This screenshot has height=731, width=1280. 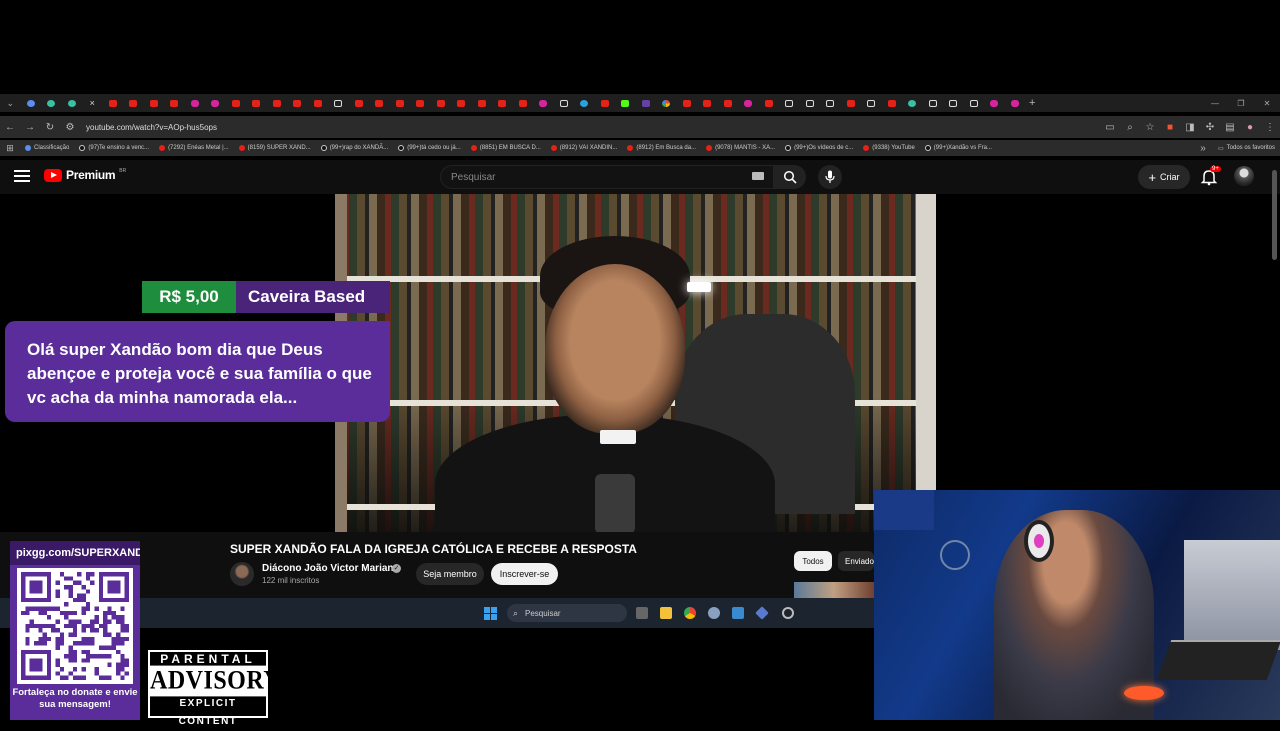 I want to click on new-tab-icon: +, so click(x=1032, y=103).